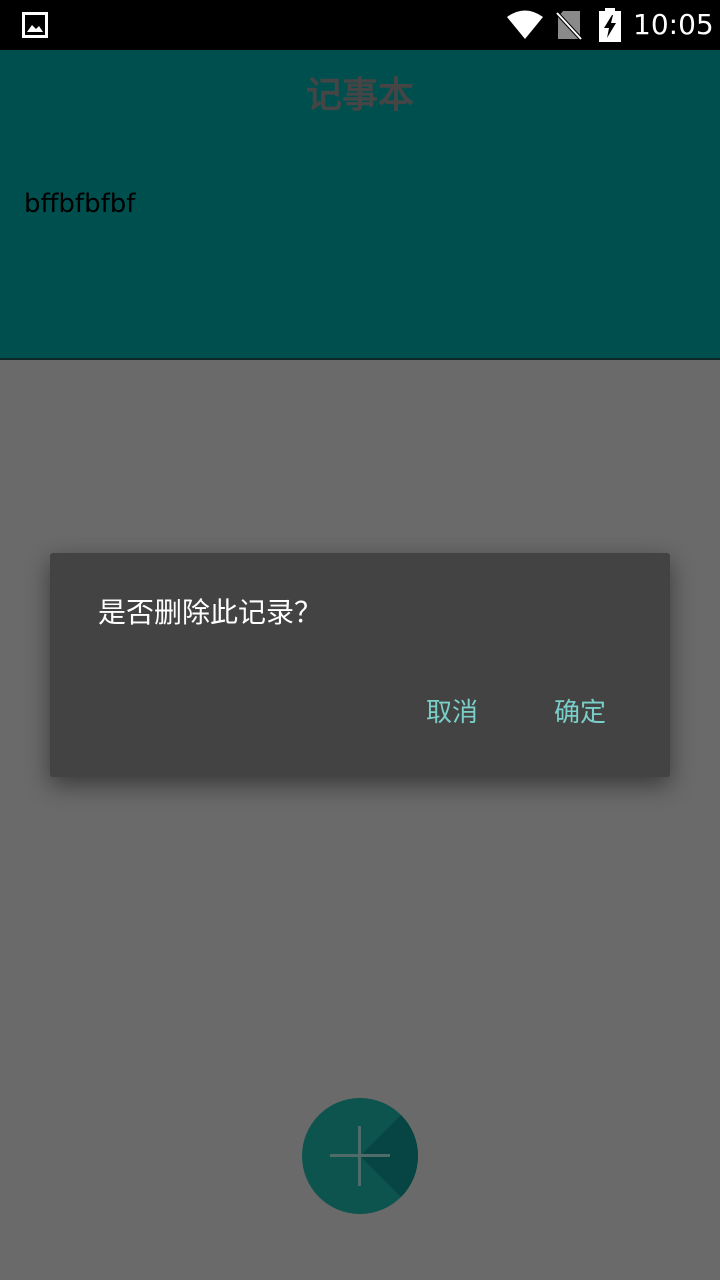 The width and height of the screenshot is (720, 1280). Describe the element at coordinates (610, 25) in the screenshot. I see `battery-charging-icon` at that location.